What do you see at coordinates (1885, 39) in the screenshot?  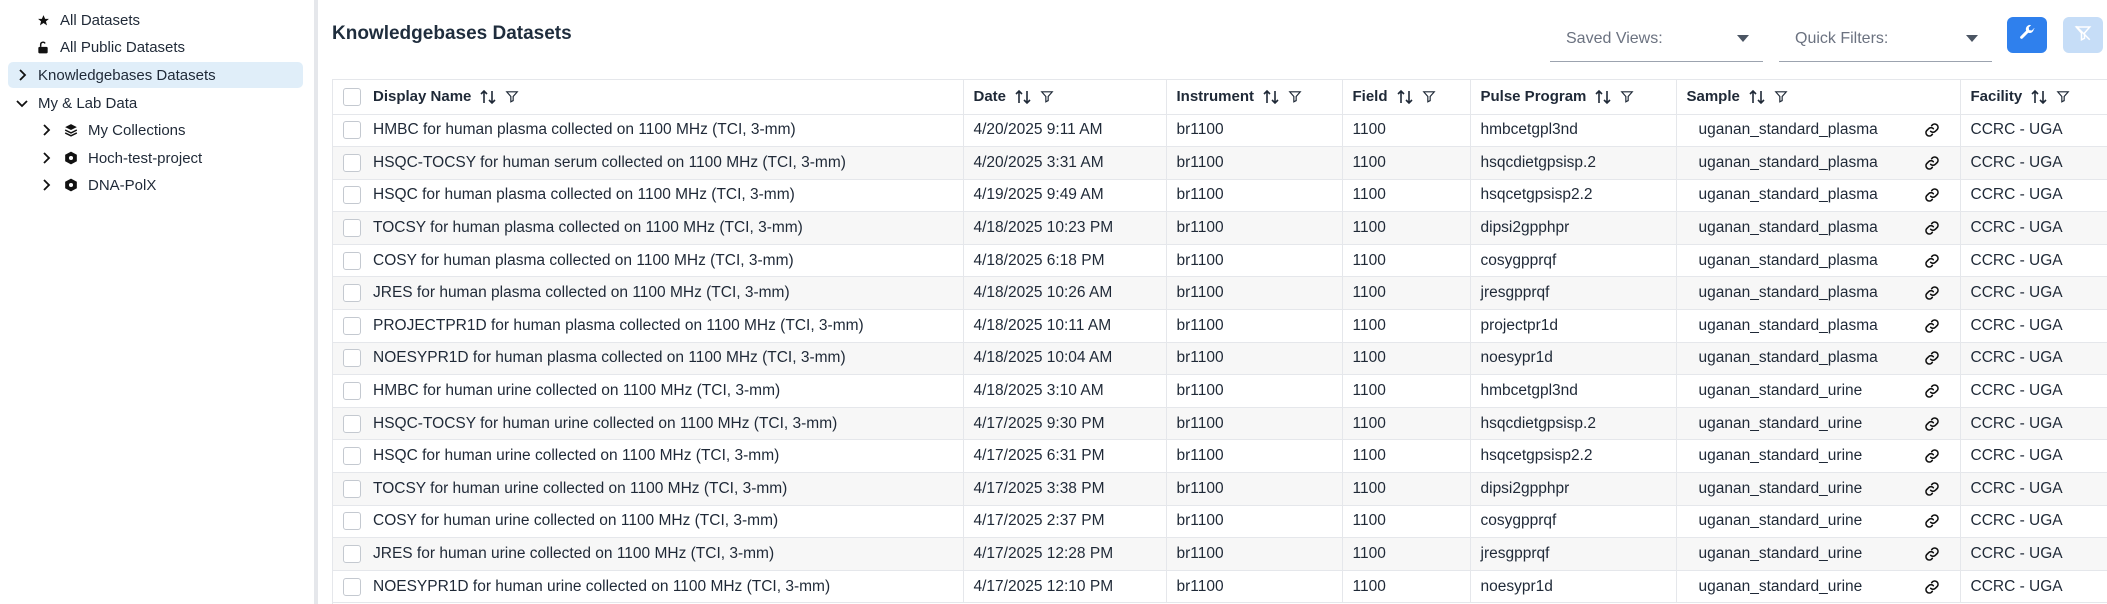 I see `quick-filters-select: Quick Filters:` at bounding box center [1885, 39].